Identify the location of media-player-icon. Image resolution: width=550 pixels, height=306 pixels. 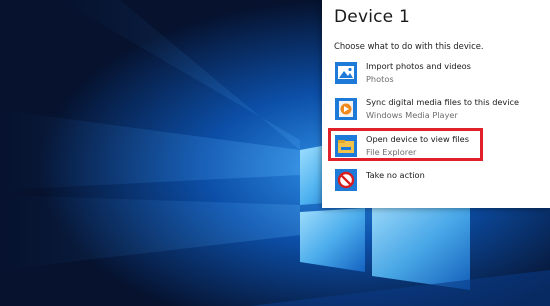
(346, 109).